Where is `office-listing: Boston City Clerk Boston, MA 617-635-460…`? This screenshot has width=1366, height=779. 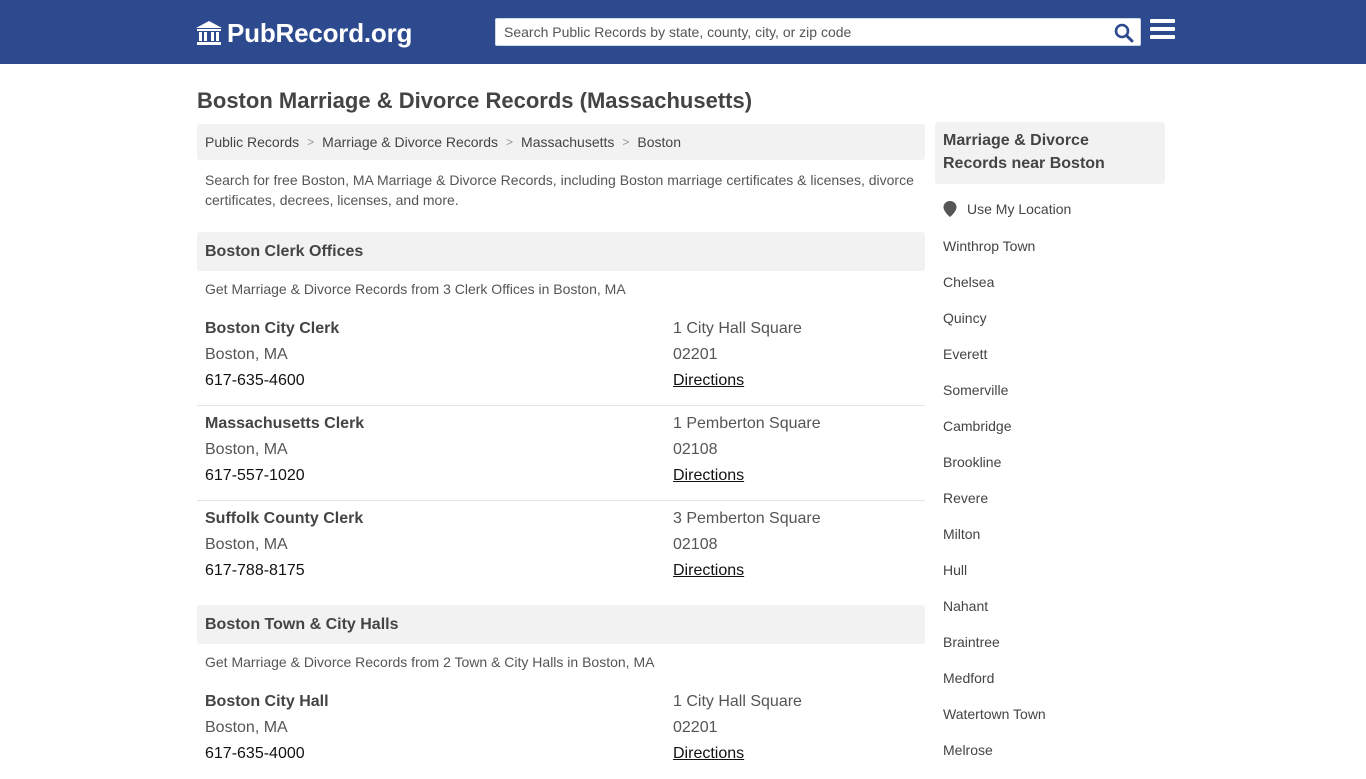
office-listing: Boston City Clerk Boston, MA 617-635-460… is located at coordinates (561, 358).